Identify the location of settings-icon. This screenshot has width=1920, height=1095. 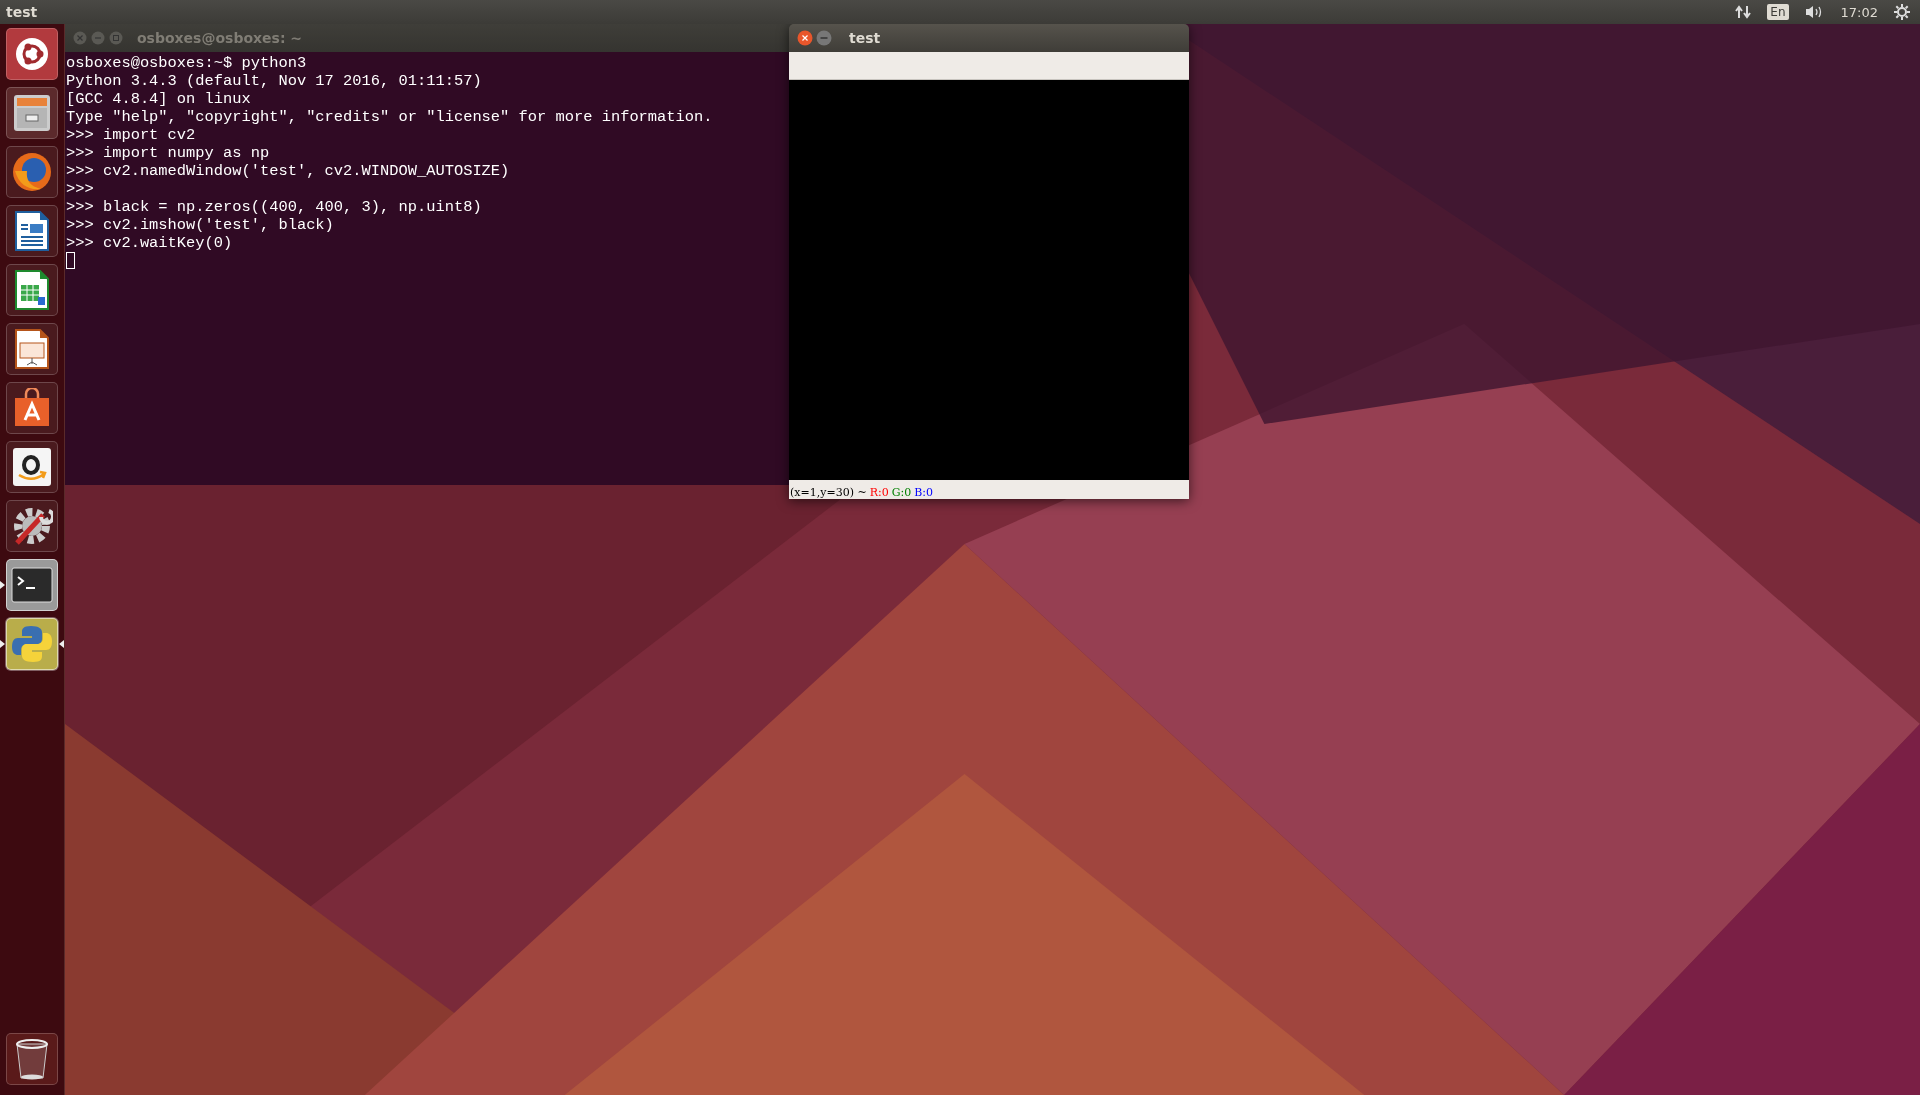
(1902, 12).